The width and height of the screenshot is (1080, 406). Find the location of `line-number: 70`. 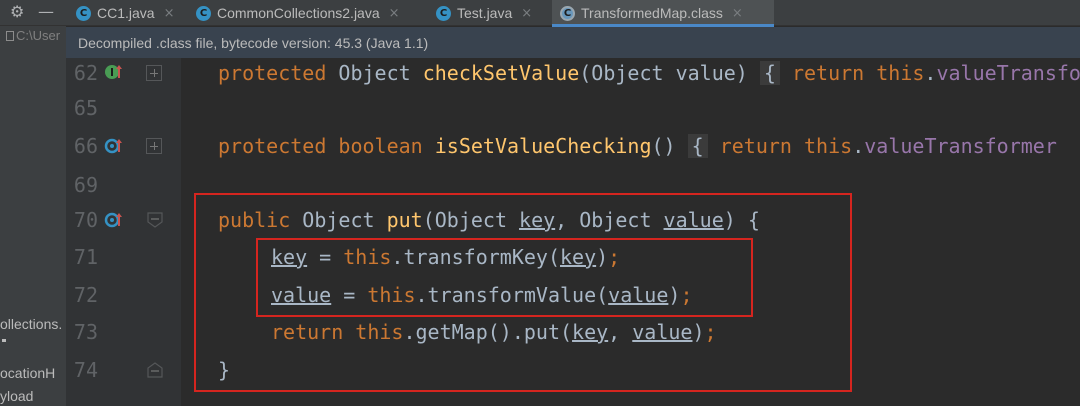

line-number: 70 is located at coordinates (85, 220).